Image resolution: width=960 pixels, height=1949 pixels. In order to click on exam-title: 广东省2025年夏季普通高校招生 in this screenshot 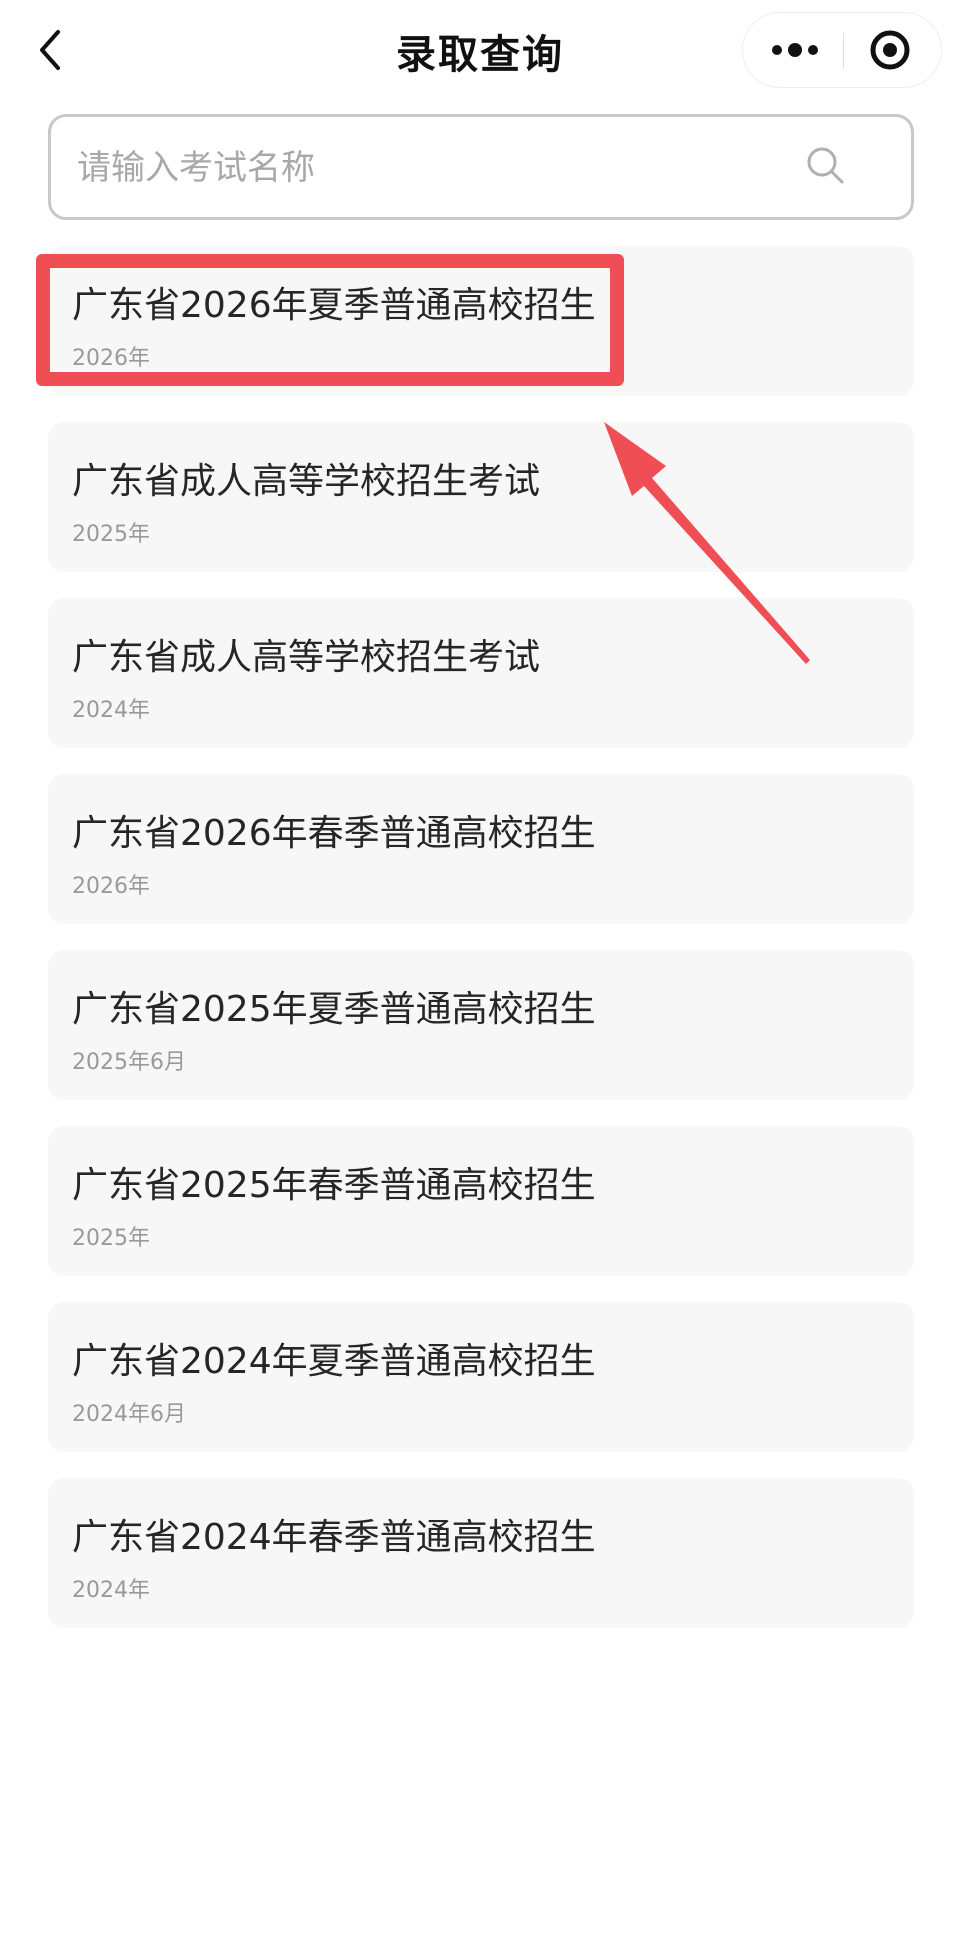, I will do `click(334, 1009)`.